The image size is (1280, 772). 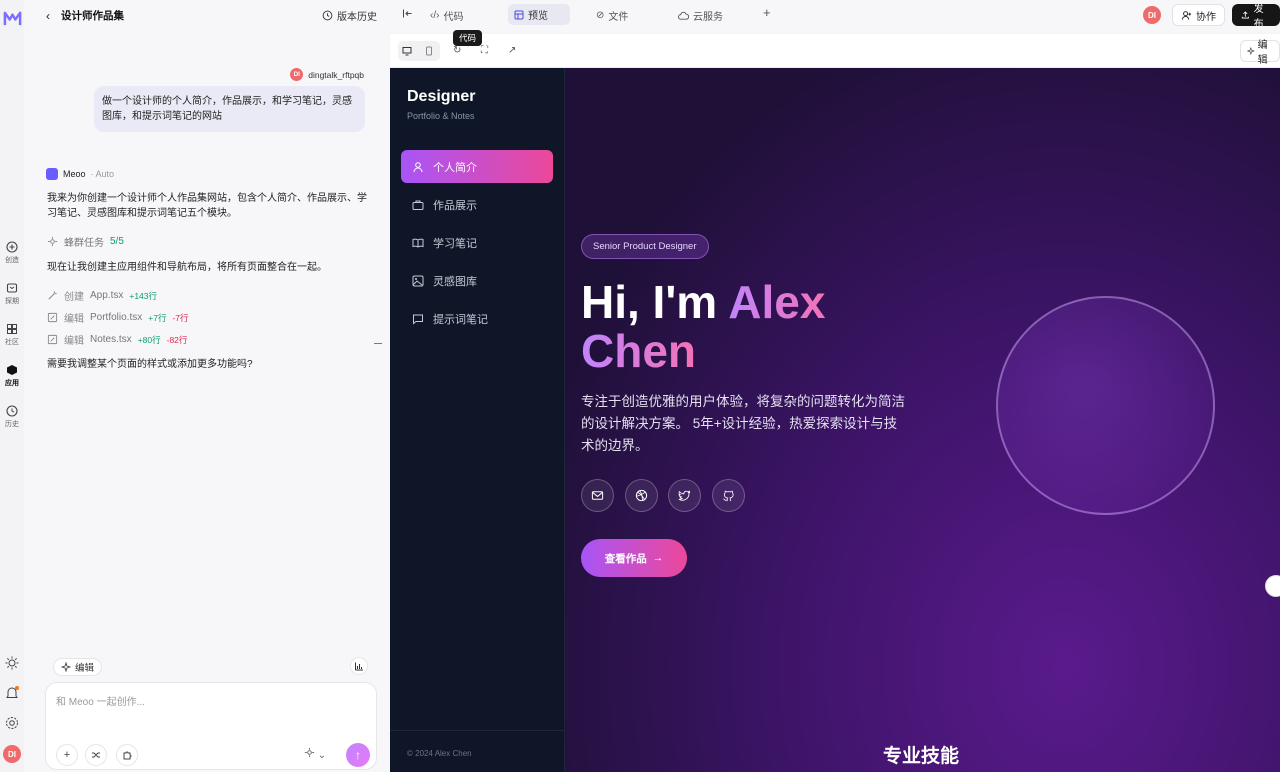 I want to click on nav-label: 学习笔记, so click(x=455, y=243).